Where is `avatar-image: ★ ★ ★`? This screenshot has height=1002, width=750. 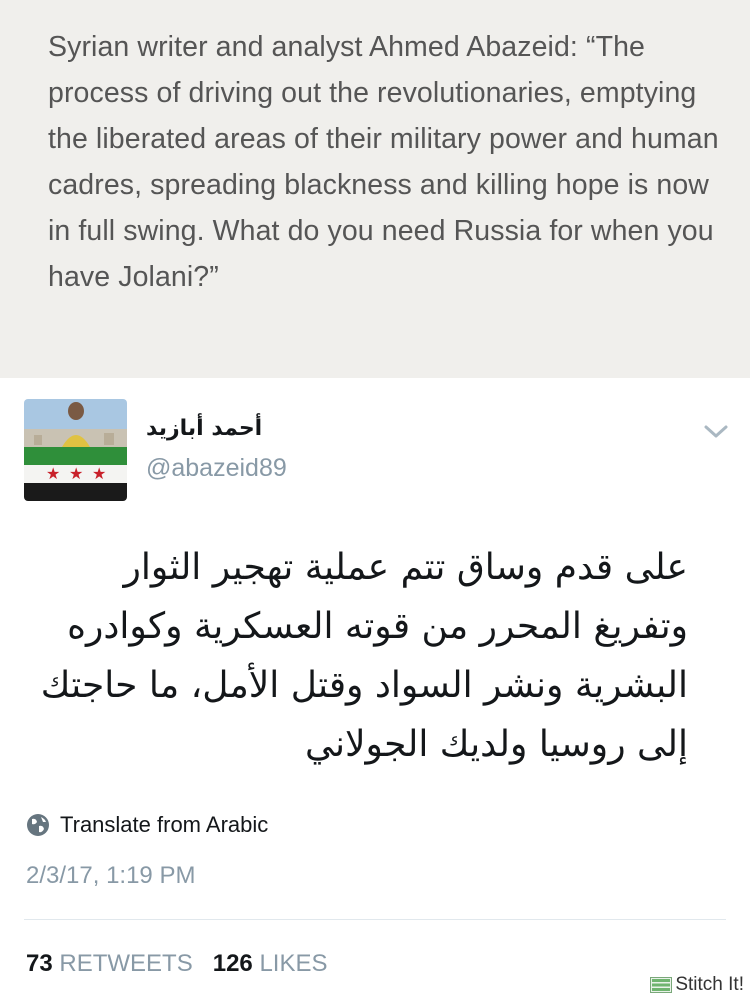
avatar-image: ★ ★ ★ is located at coordinates (75, 450).